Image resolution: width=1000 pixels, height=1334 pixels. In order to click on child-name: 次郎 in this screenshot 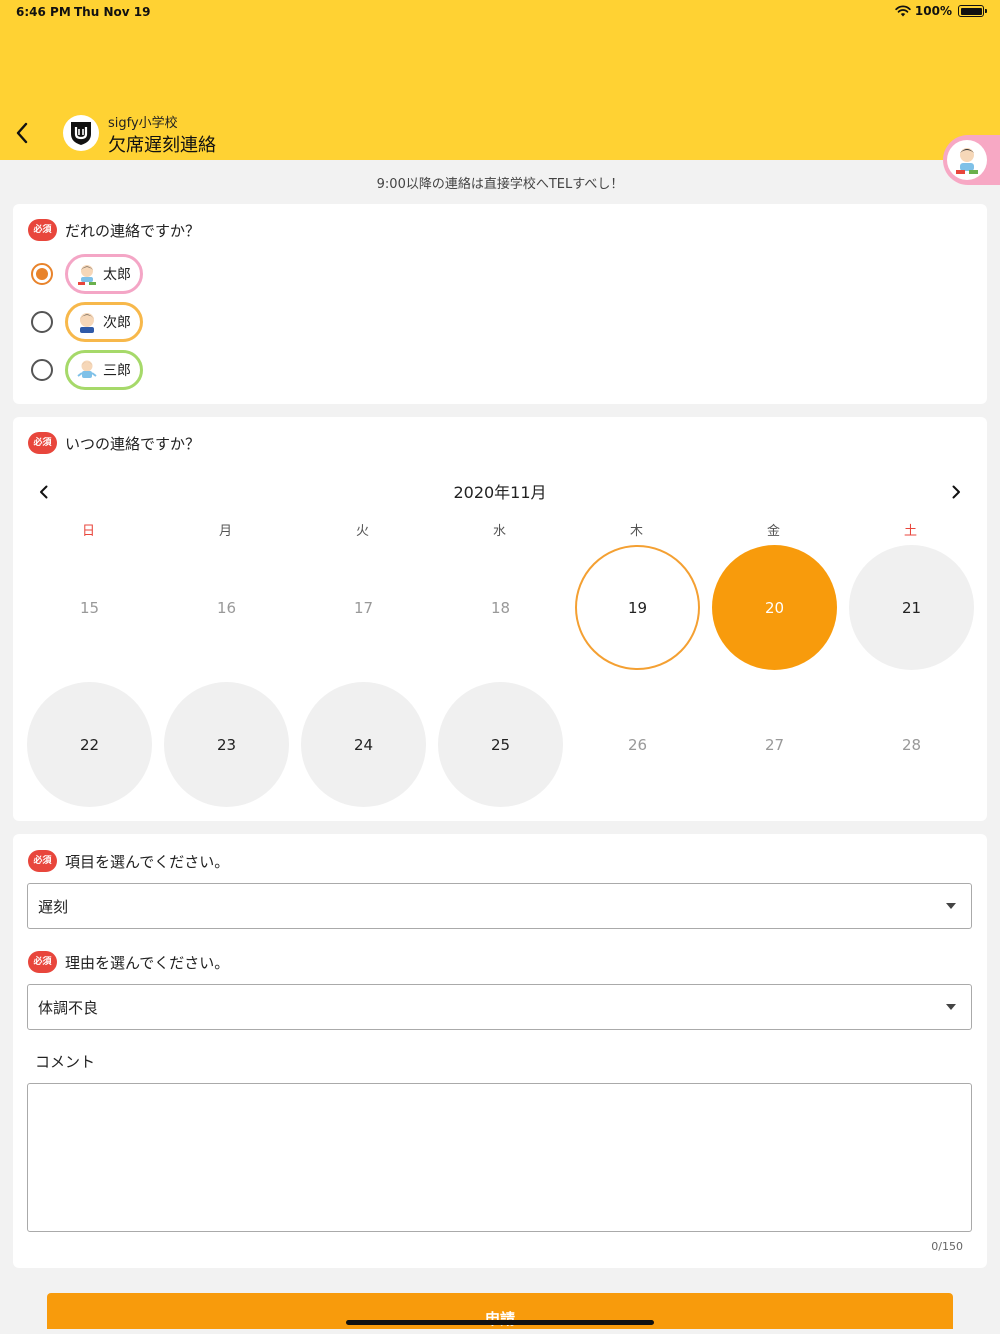, I will do `click(117, 323)`.